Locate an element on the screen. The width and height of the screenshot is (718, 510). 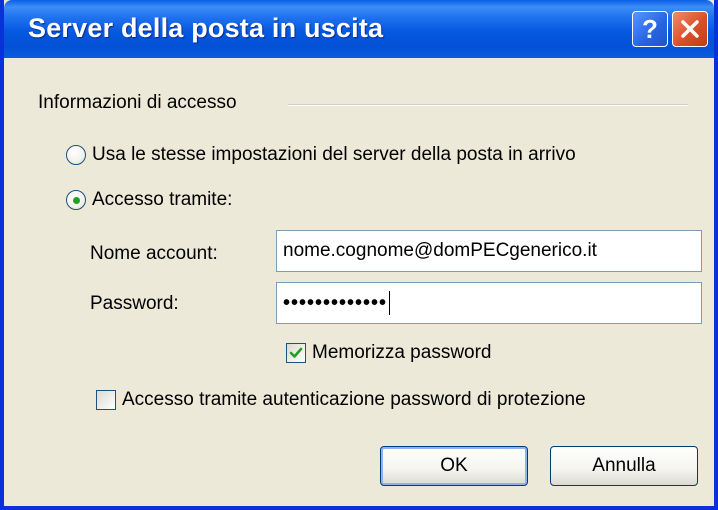
window-title: Server della posta in uscita is located at coordinates (206, 28).